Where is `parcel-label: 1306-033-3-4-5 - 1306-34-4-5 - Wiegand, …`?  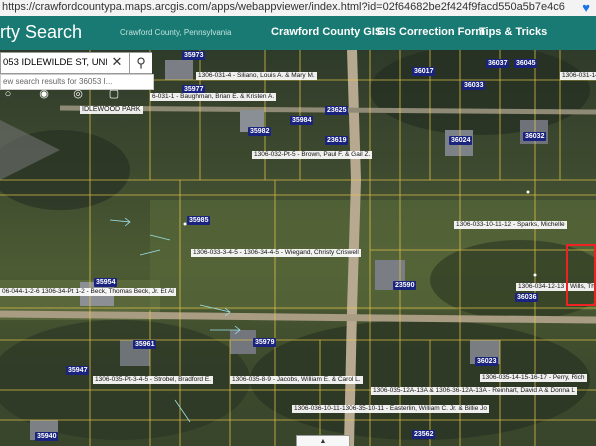 parcel-label: 1306-033-3-4-5 - 1306-34-4-5 - Wiegand, … is located at coordinates (276, 253).